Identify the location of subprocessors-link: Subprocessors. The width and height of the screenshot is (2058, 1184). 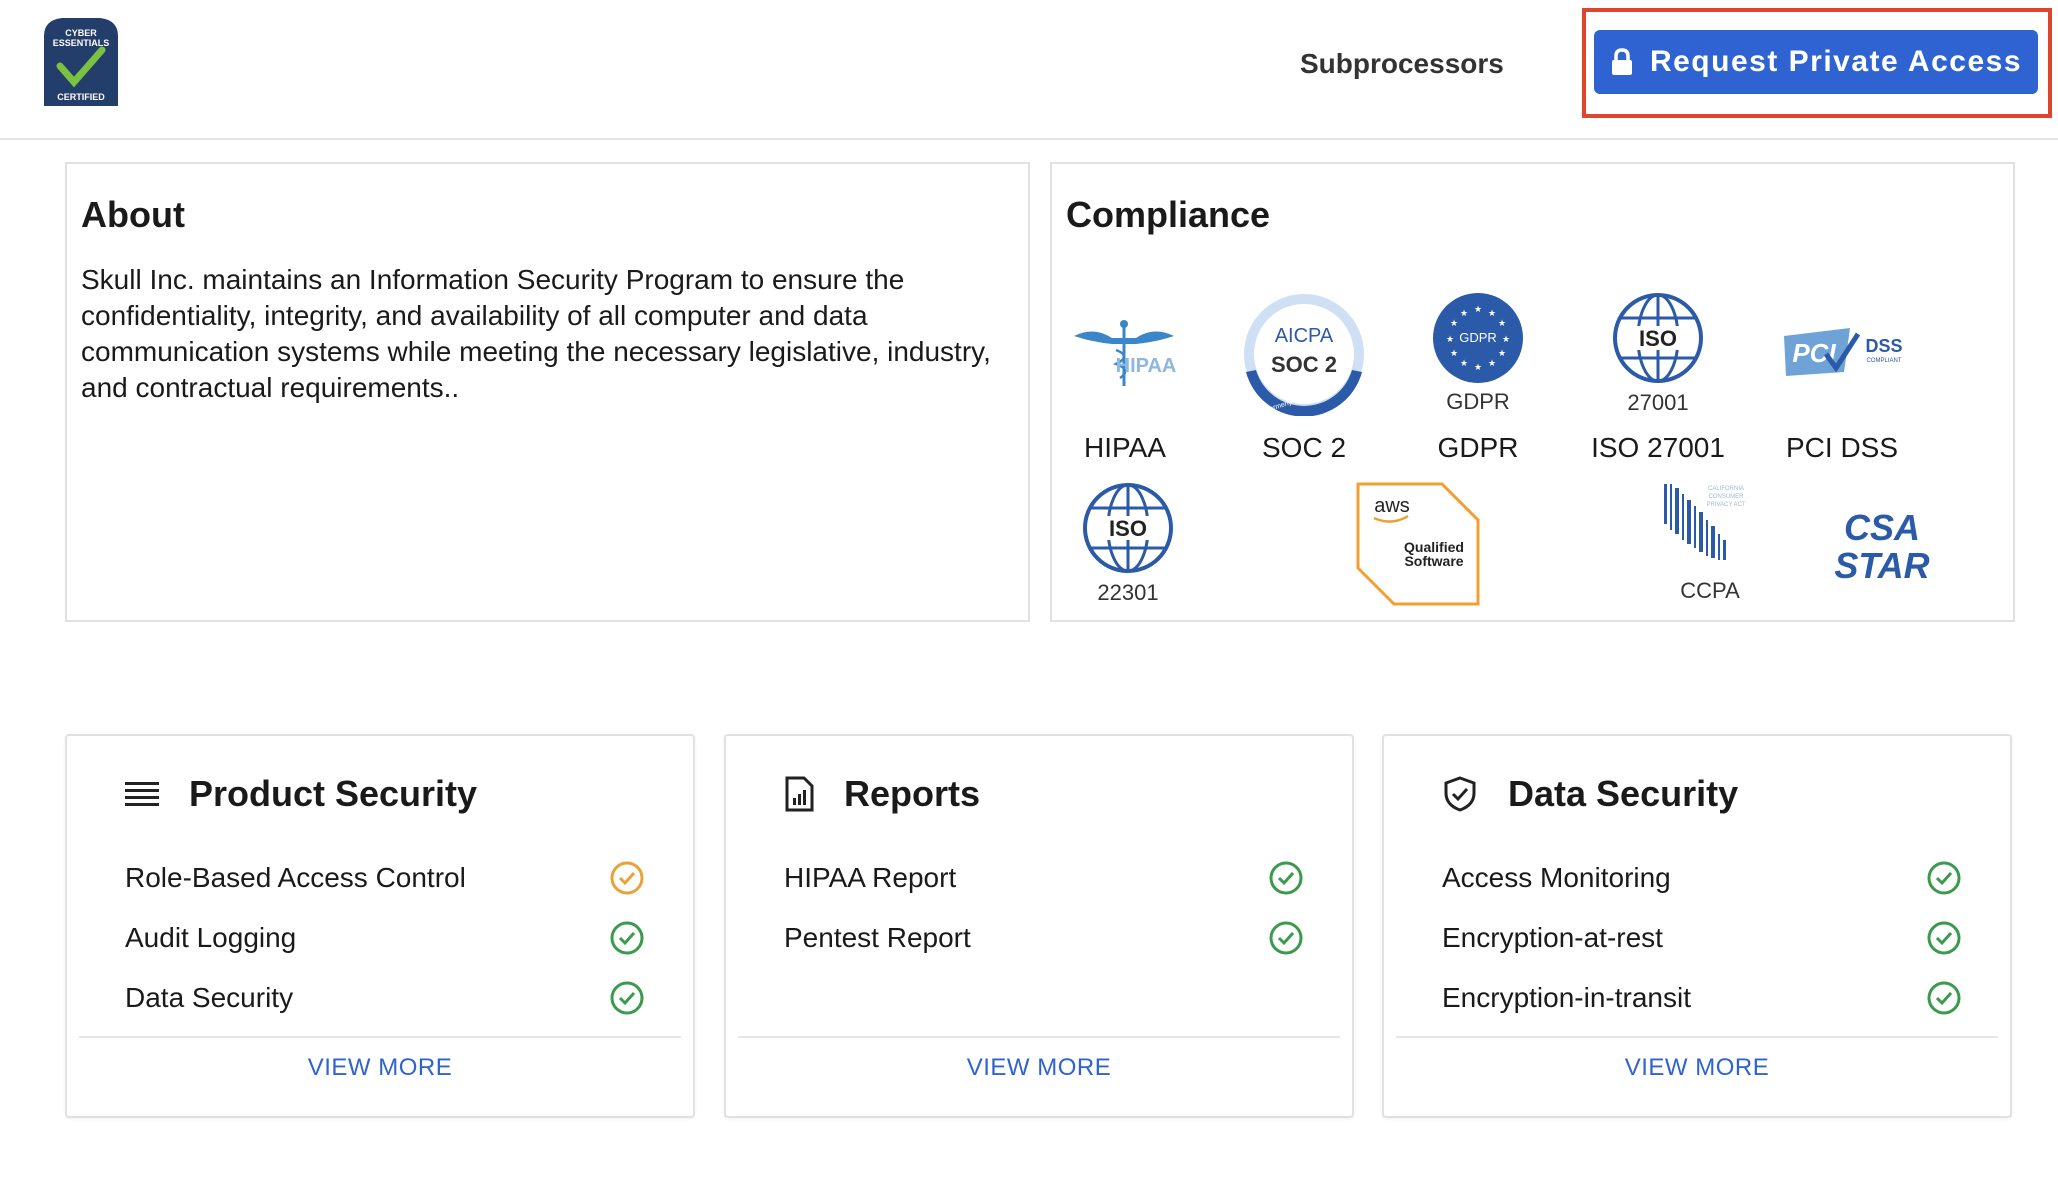
(1402, 64).